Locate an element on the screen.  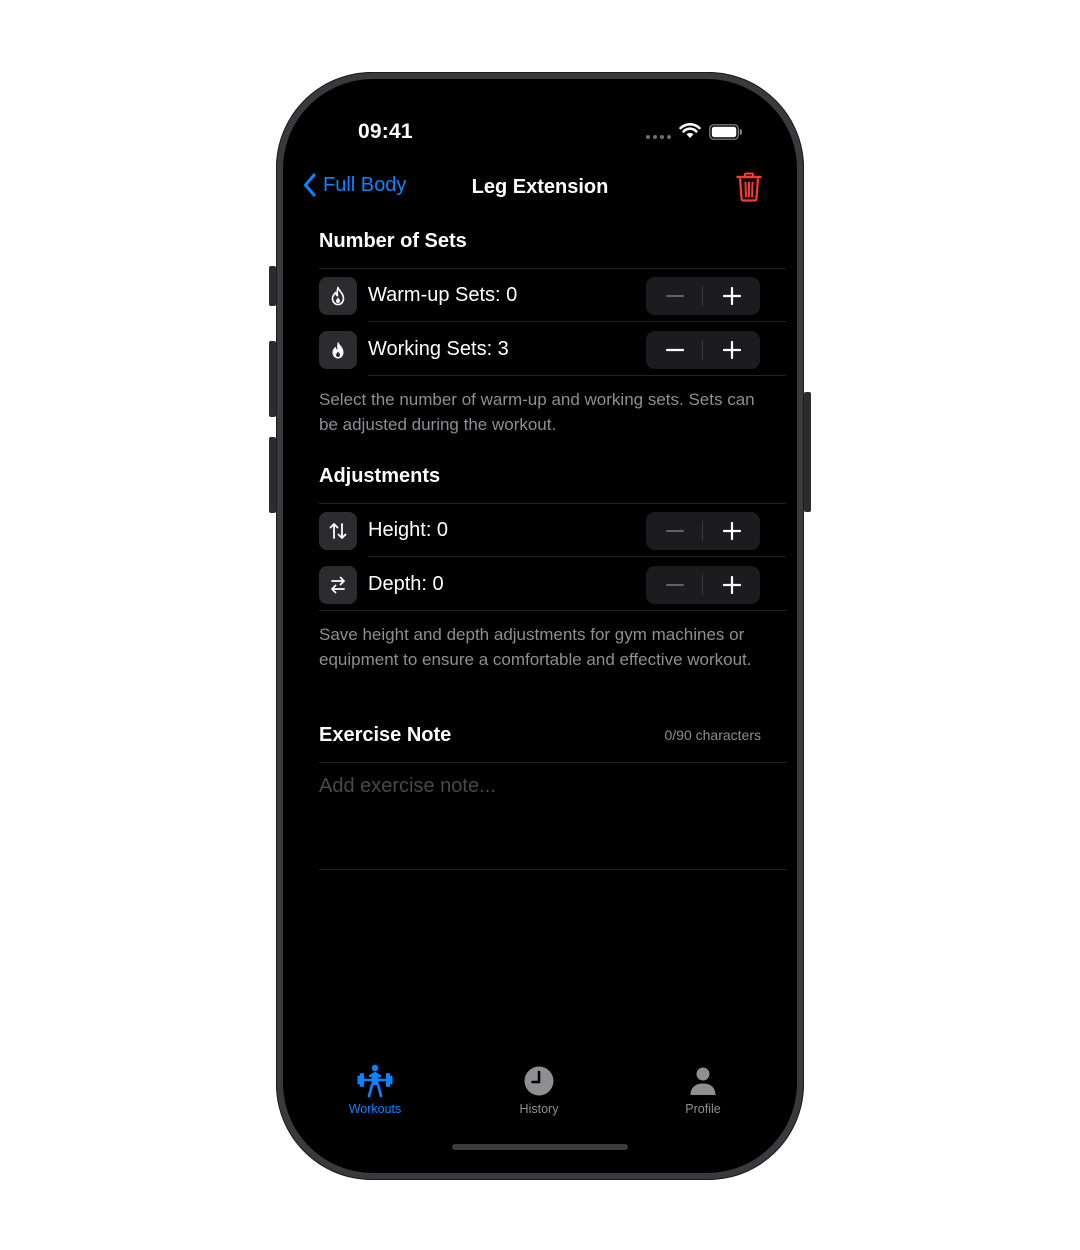
home-indicator is located at coordinates (540, 1147).